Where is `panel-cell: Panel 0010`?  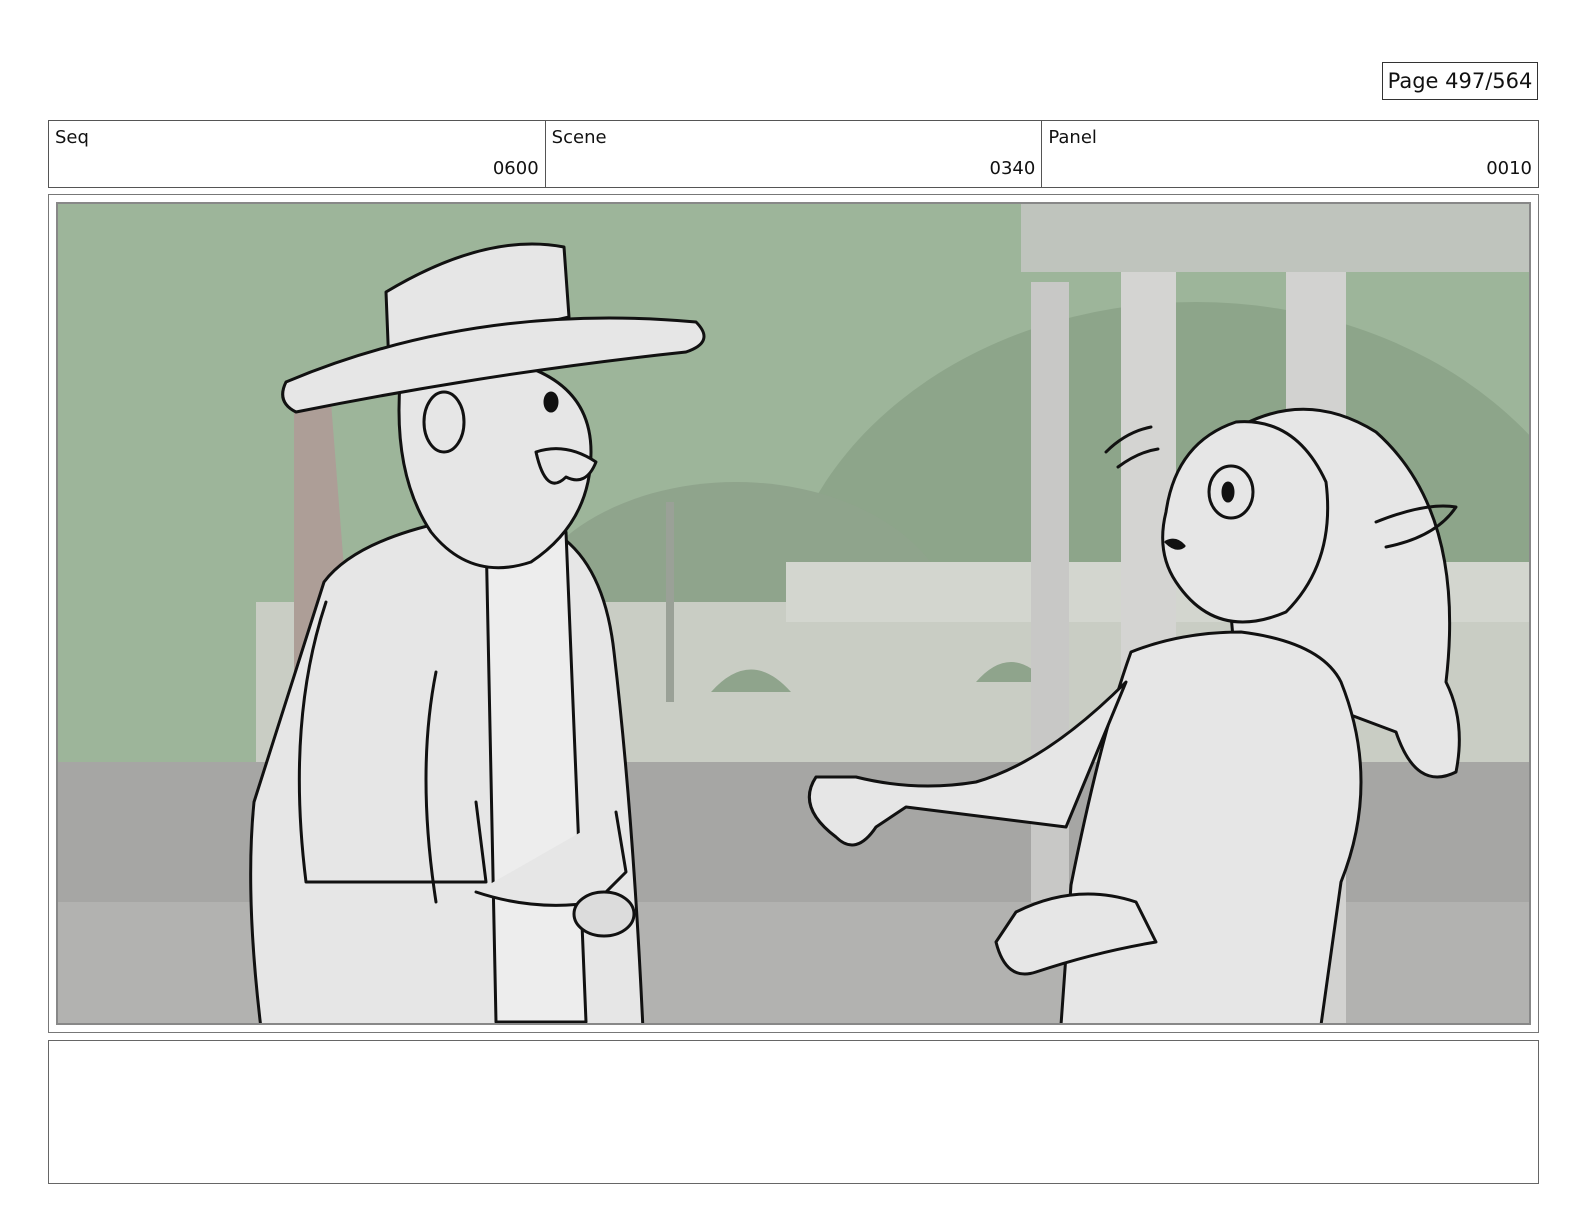
panel-cell: Panel 0010 is located at coordinates (1290, 154).